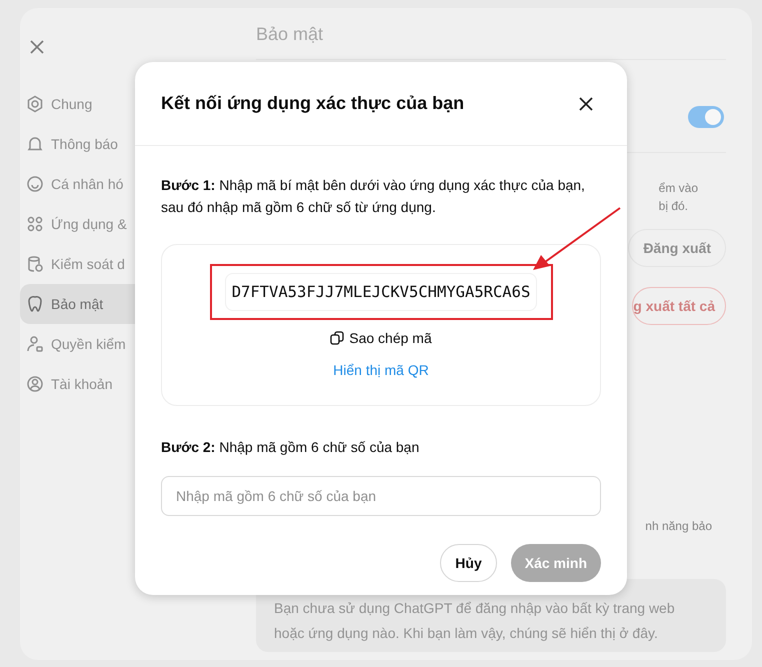 The width and height of the screenshot is (762, 667). I want to click on step-instruction: Bước 1: Nhập mã bí mật bên dưới vào ứng dụng xác thực của bạn, sau đó nhập mã gồm 6 chữ số từ ứng dụng., so click(373, 196).